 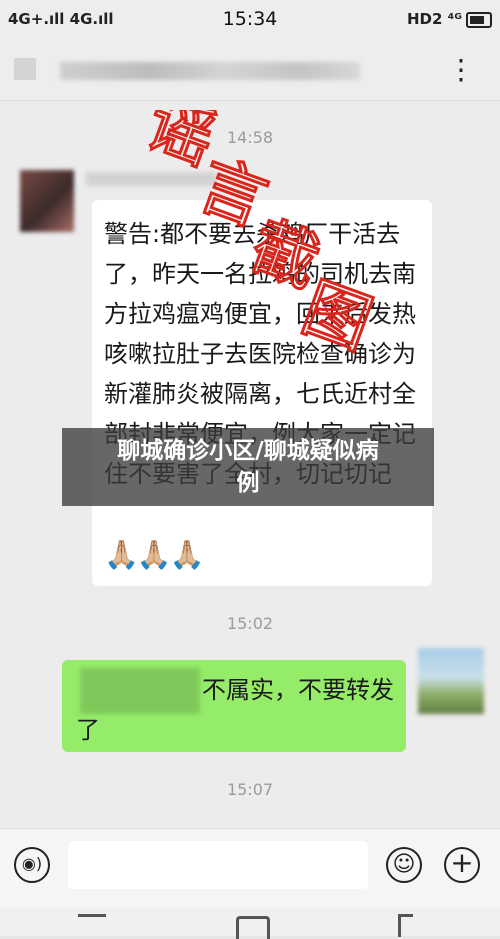 I want to click on menu-icon, so click(x=92, y=924).